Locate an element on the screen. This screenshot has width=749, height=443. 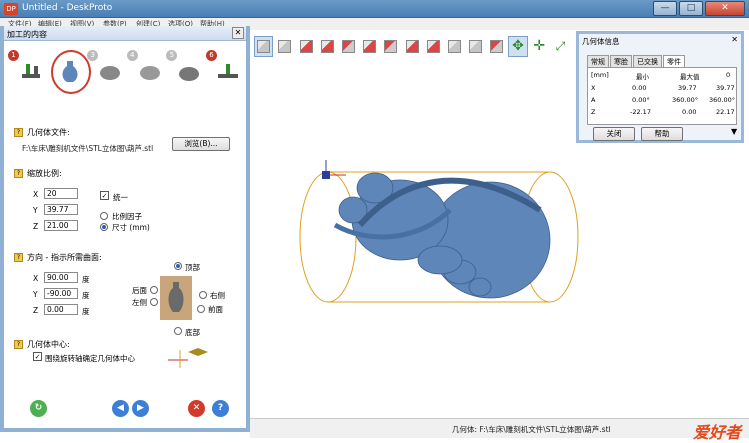
help-circle-icon: ? is located at coordinates (220, 408).